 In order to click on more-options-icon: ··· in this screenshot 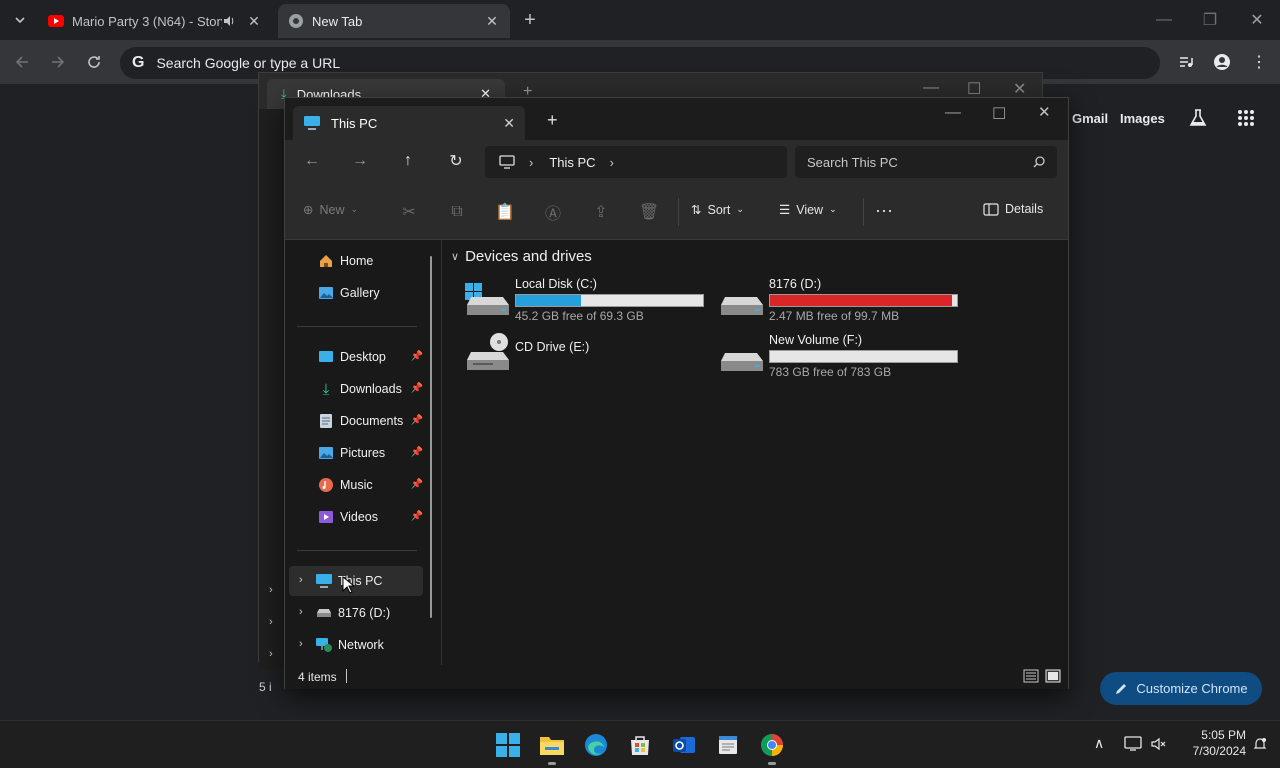, I will do `click(884, 210)`.